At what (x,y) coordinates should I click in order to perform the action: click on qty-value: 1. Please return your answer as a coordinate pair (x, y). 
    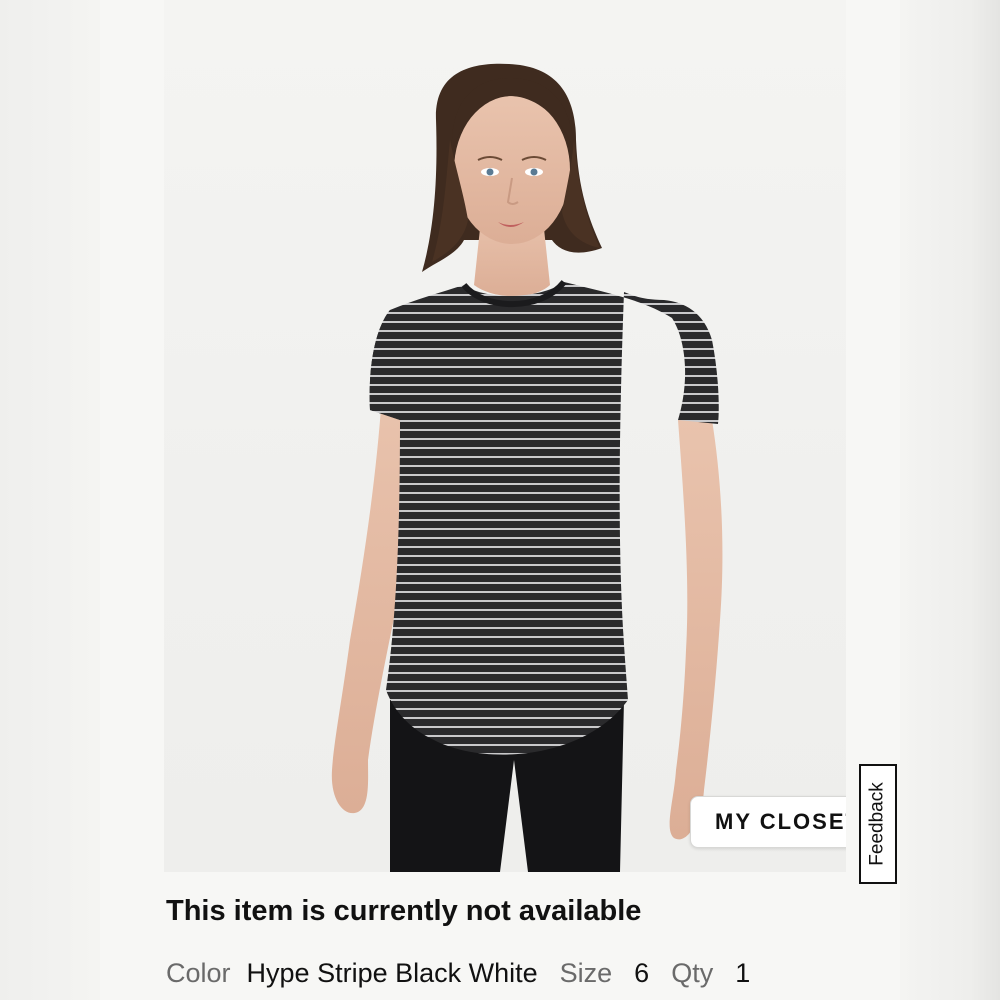
    Looking at the image, I should click on (743, 973).